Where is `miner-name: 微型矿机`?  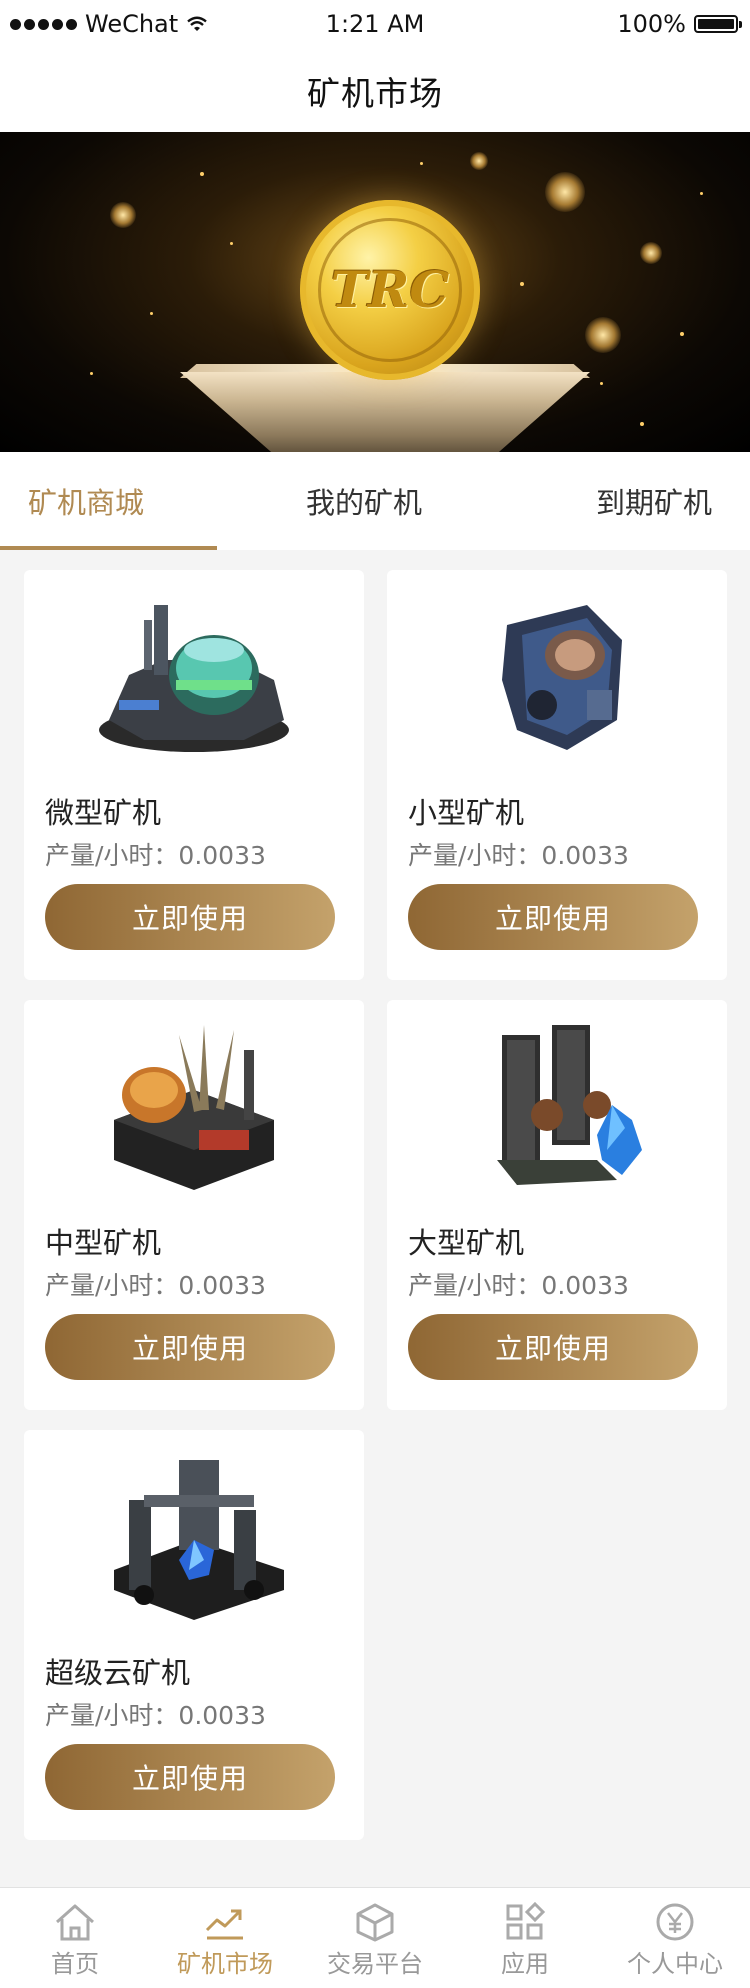 miner-name: 微型矿机 is located at coordinates (103, 813).